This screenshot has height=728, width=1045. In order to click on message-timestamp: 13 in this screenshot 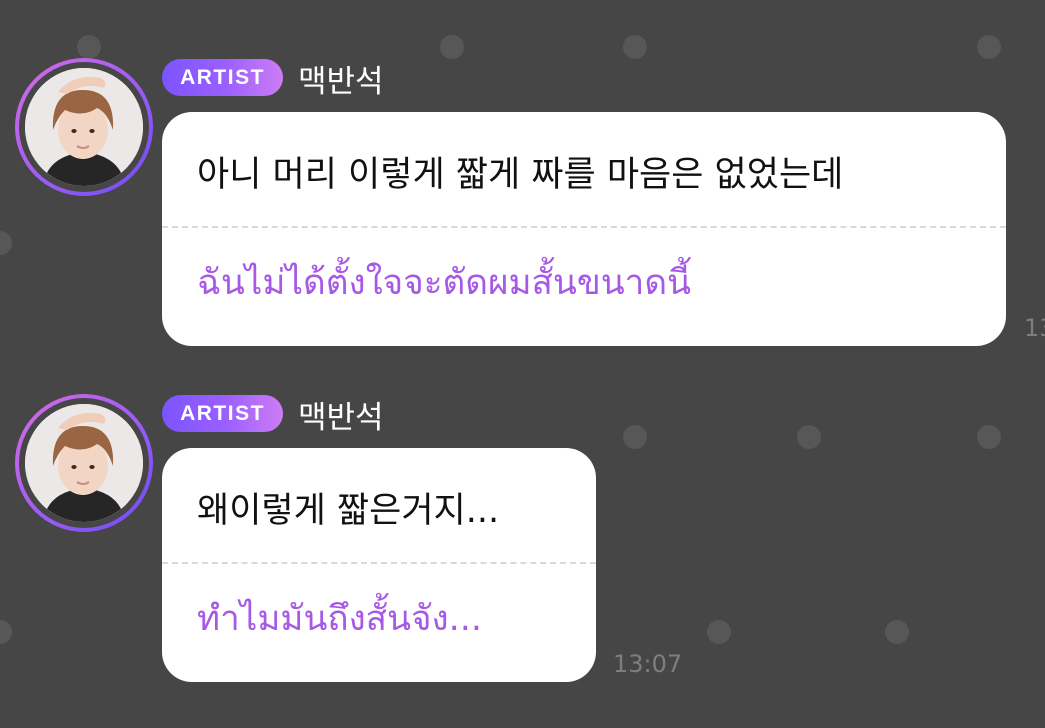, I will do `click(1034, 328)`.